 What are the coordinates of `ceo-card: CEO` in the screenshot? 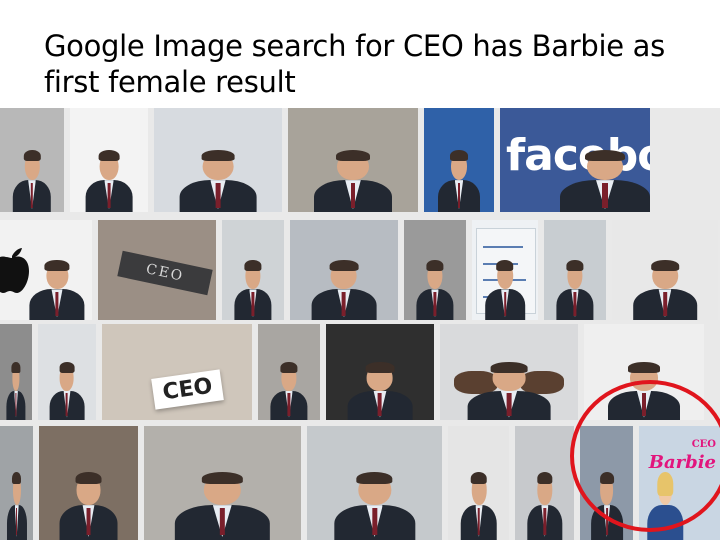 It's located at (187, 389).